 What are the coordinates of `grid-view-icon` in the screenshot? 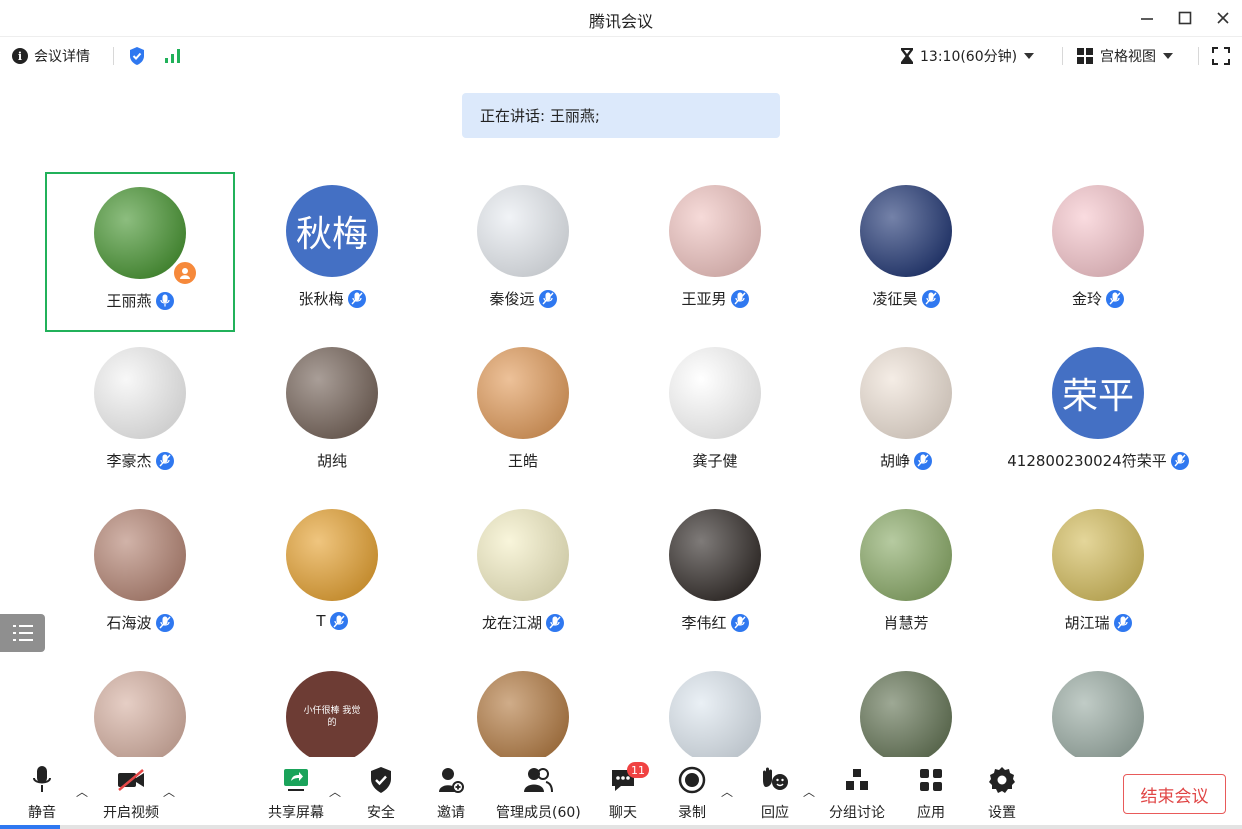 It's located at (1085, 56).